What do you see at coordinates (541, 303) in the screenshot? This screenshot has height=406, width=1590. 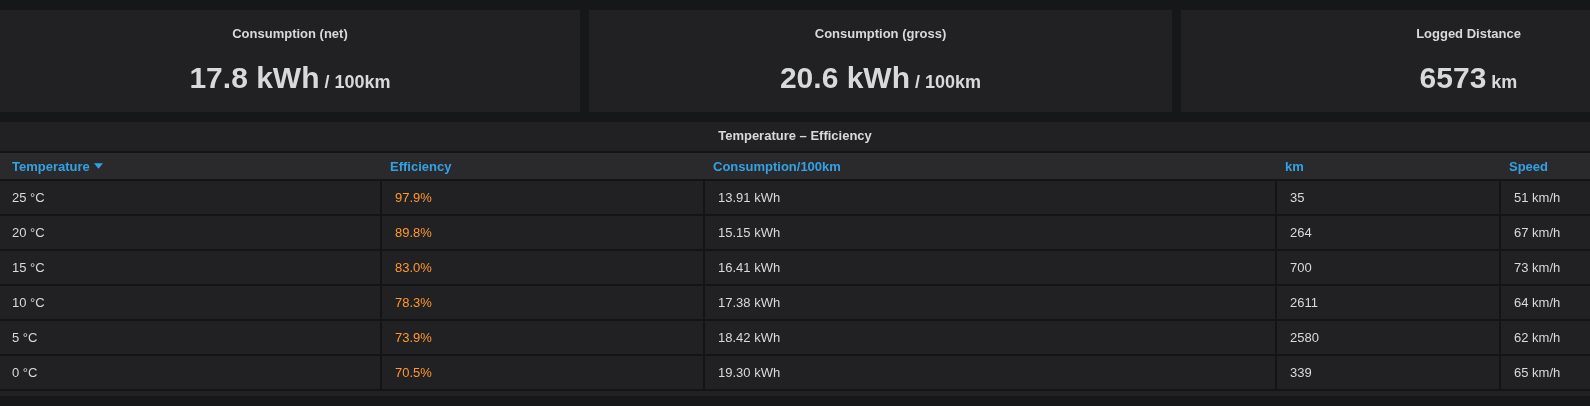 I see `table-cell: 78.3%` at bounding box center [541, 303].